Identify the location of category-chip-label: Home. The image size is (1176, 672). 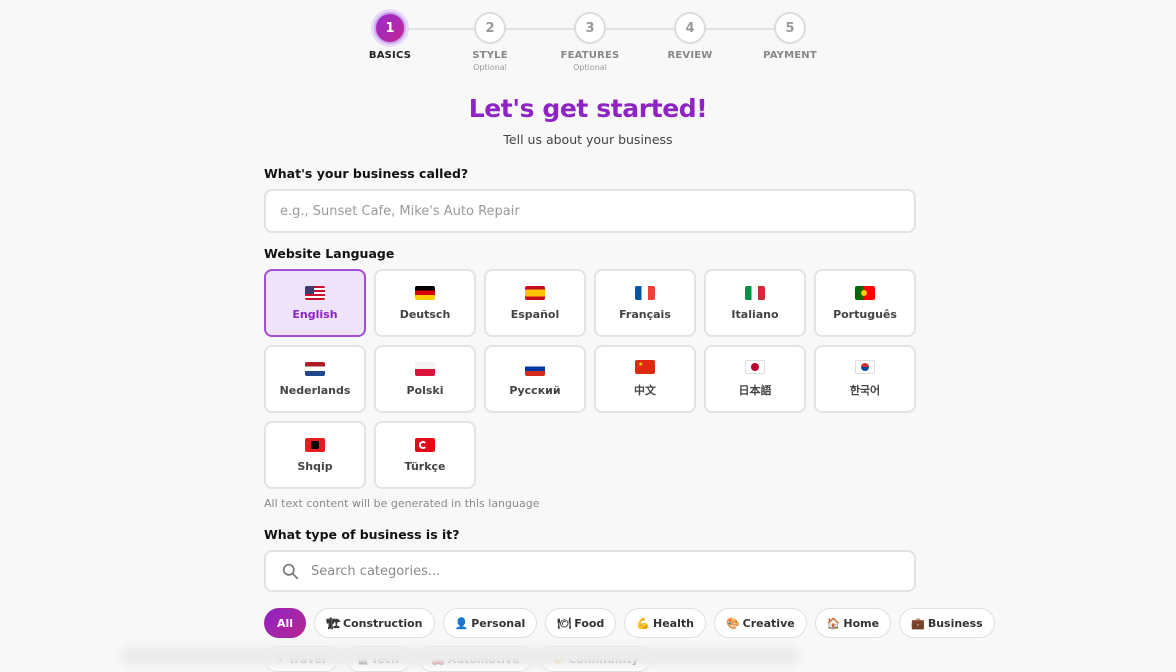
(861, 623).